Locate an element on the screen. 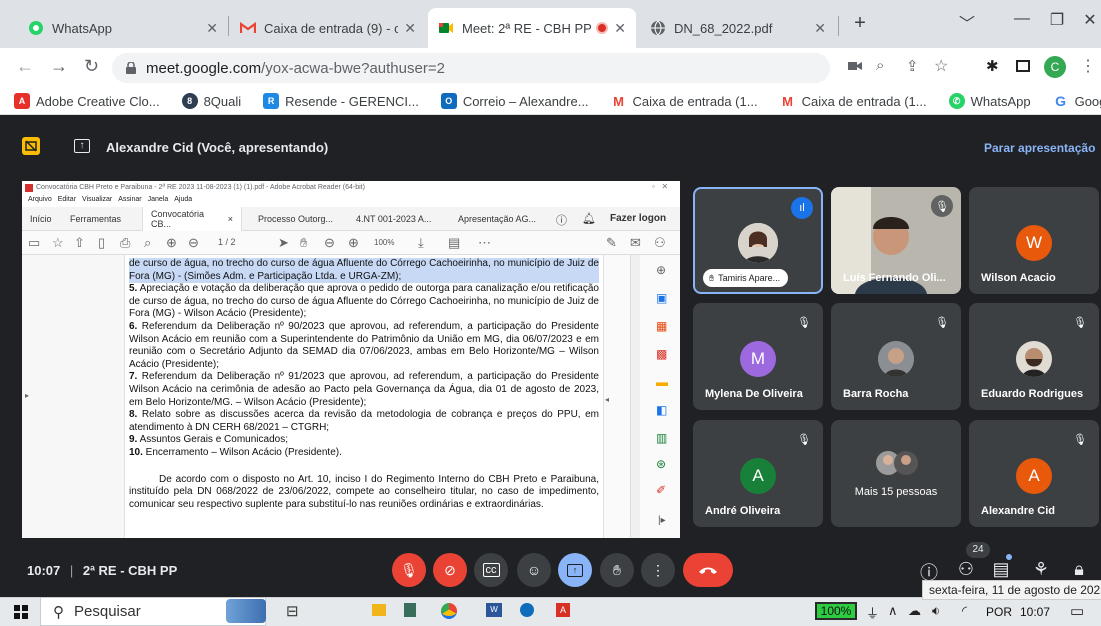 The height and width of the screenshot is (626, 1101). new-tab-button: + is located at coordinates (860, 23).